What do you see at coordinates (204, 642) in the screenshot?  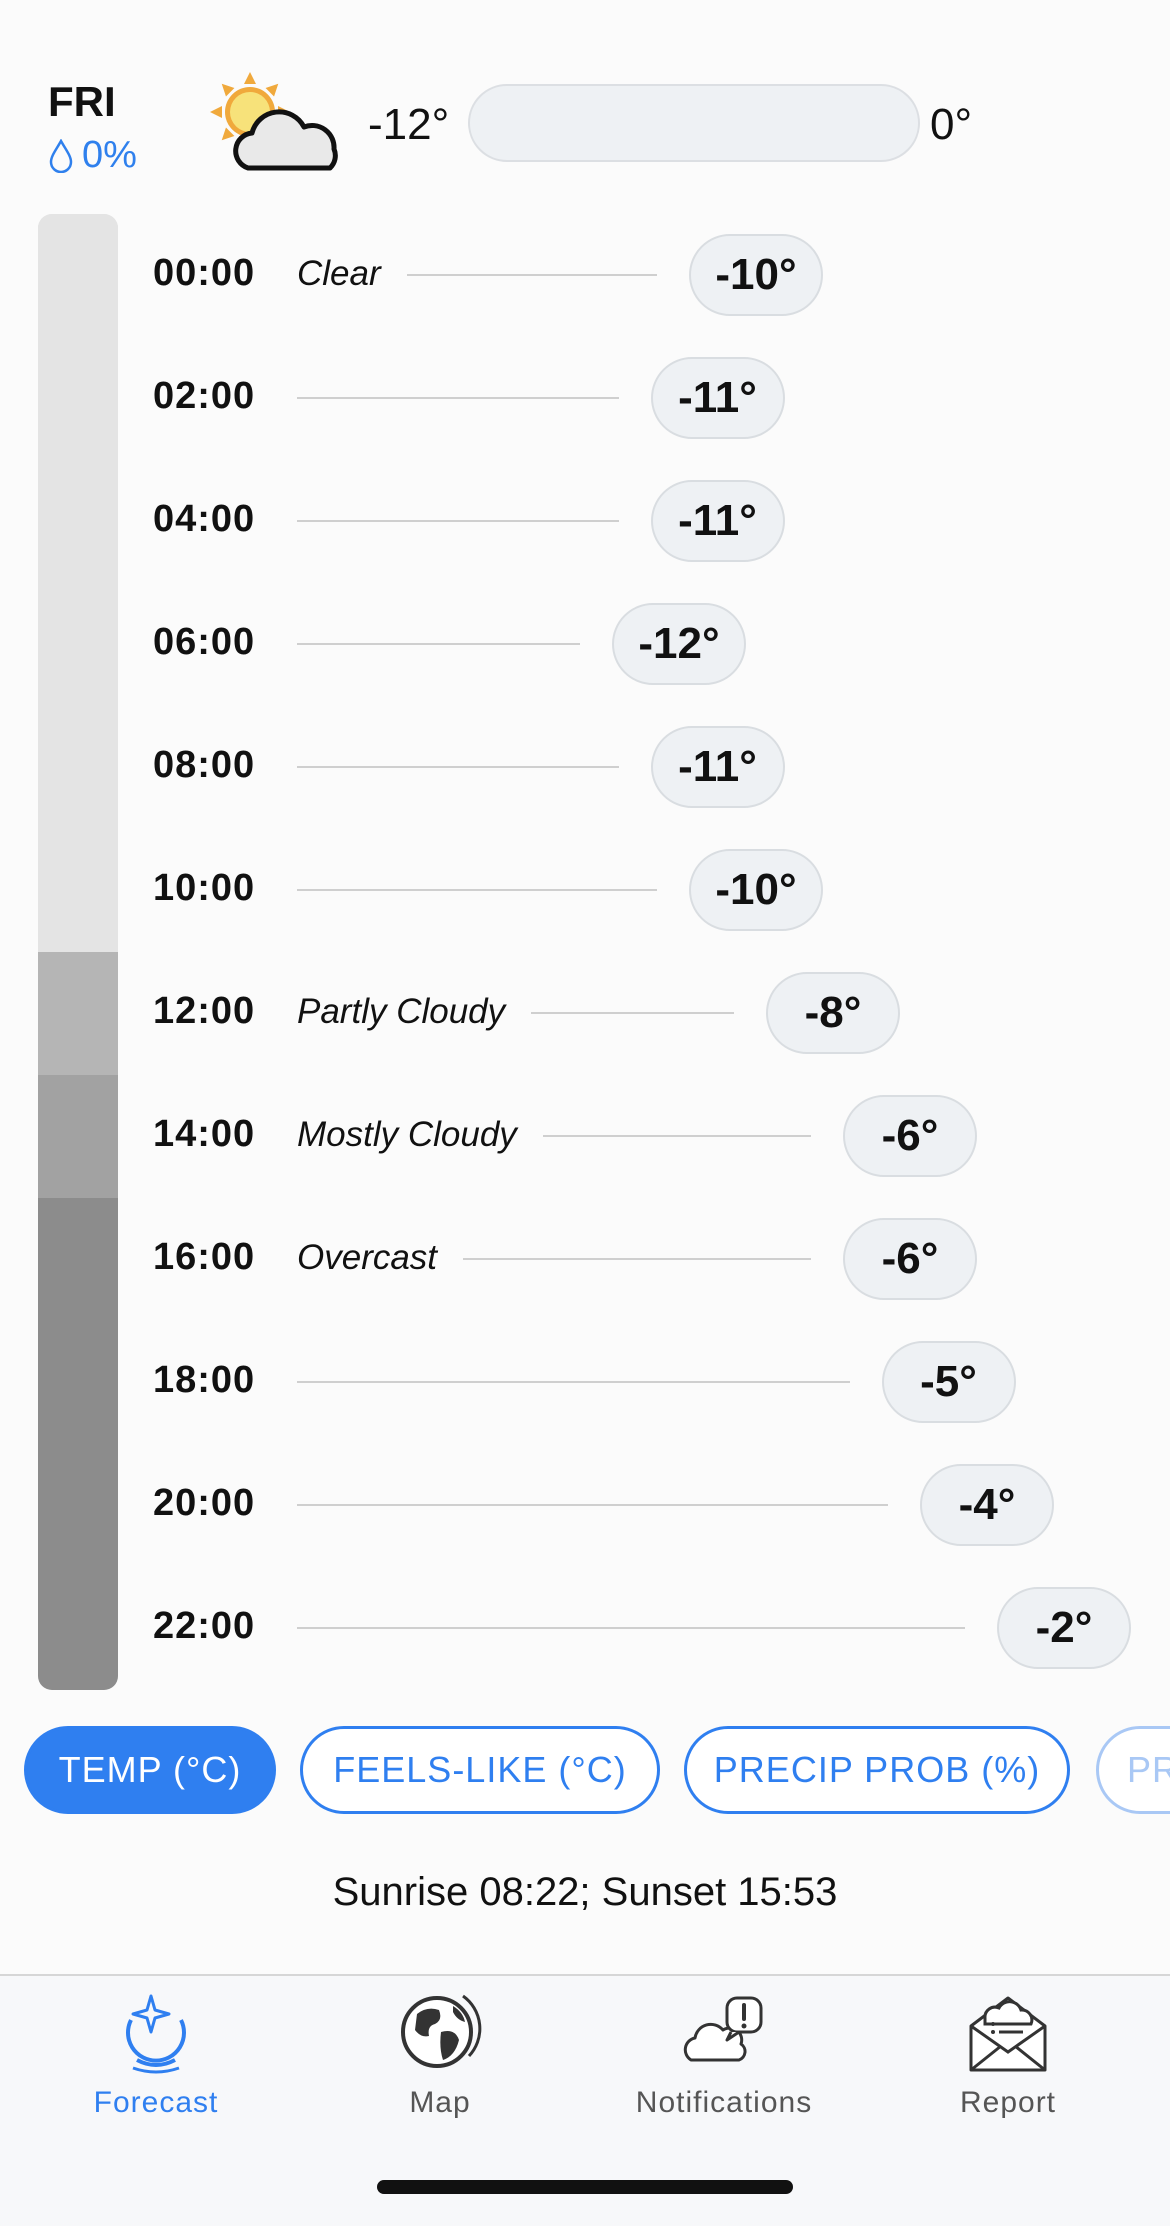 I see `hour-time: 06:00` at bounding box center [204, 642].